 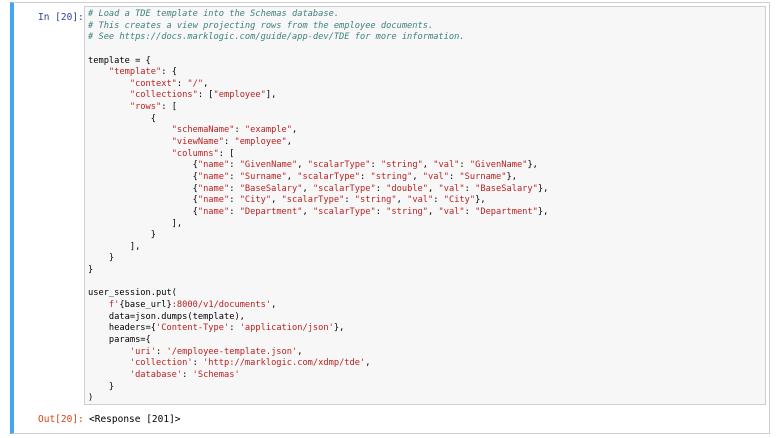 I want to click on code-line: }, so click(x=426, y=236).